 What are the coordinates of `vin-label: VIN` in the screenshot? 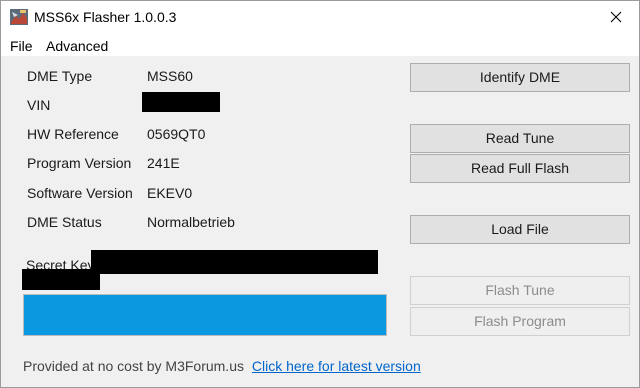 It's located at (39, 105).